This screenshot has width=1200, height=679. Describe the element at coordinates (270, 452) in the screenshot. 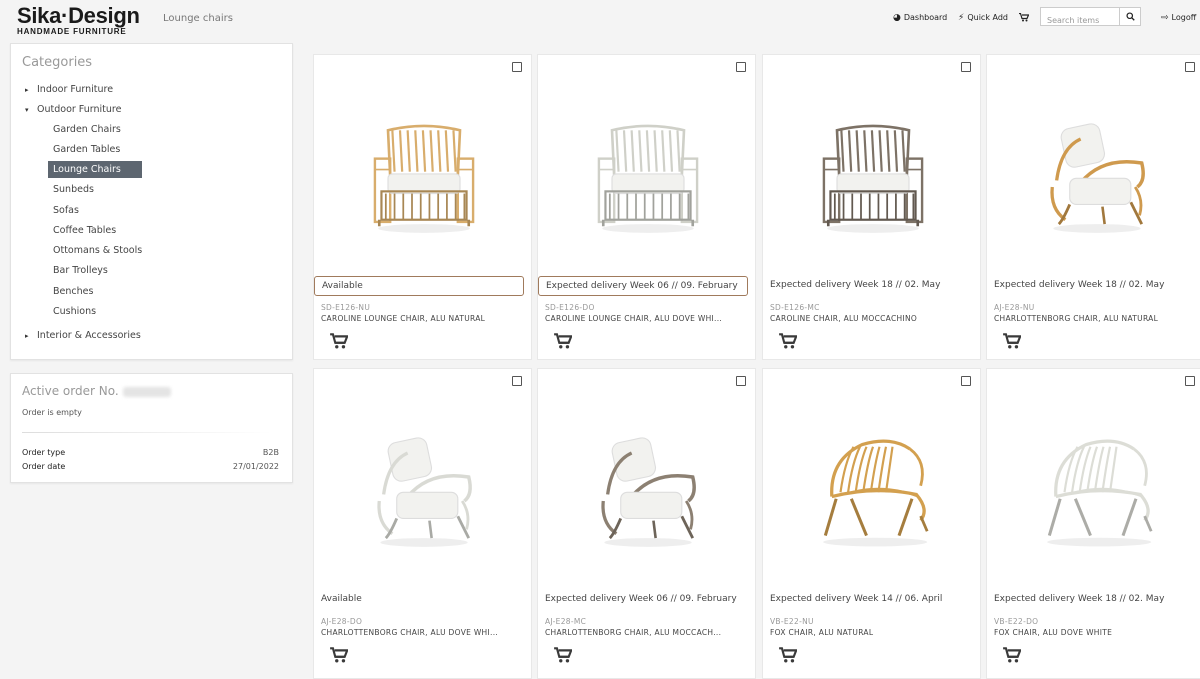

I see `order-type-value: B2B` at that location.